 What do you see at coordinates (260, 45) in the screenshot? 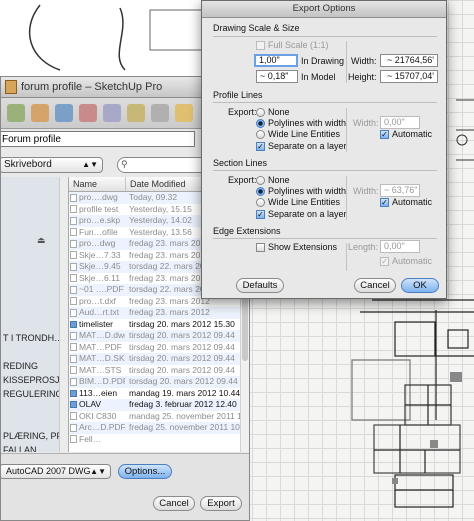
I see `full-scale-checkbox` at bounding box center [260, 45].